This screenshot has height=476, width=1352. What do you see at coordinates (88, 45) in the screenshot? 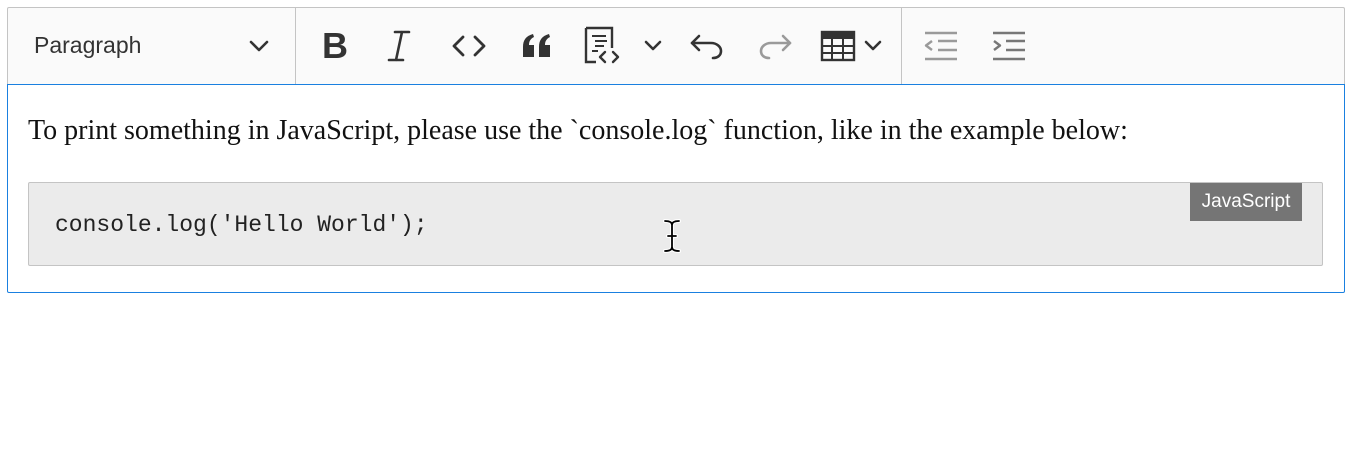
I see `heading-dropdown-label: Paragraph` at bounding box center [88, 45].